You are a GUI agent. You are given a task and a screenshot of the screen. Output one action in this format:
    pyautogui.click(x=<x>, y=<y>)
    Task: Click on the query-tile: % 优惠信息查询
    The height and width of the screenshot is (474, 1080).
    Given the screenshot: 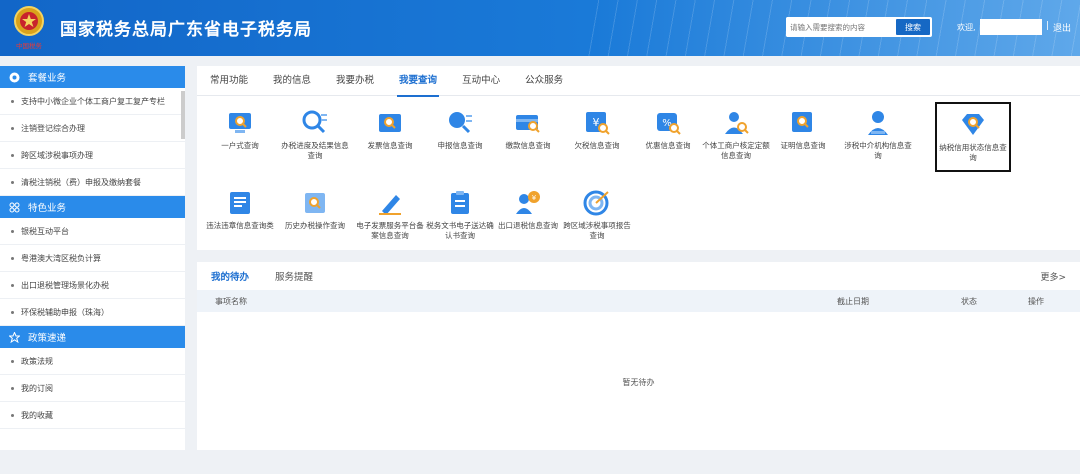 What is the action you would take?
    pyautogui.click(x=668, y=137)
    